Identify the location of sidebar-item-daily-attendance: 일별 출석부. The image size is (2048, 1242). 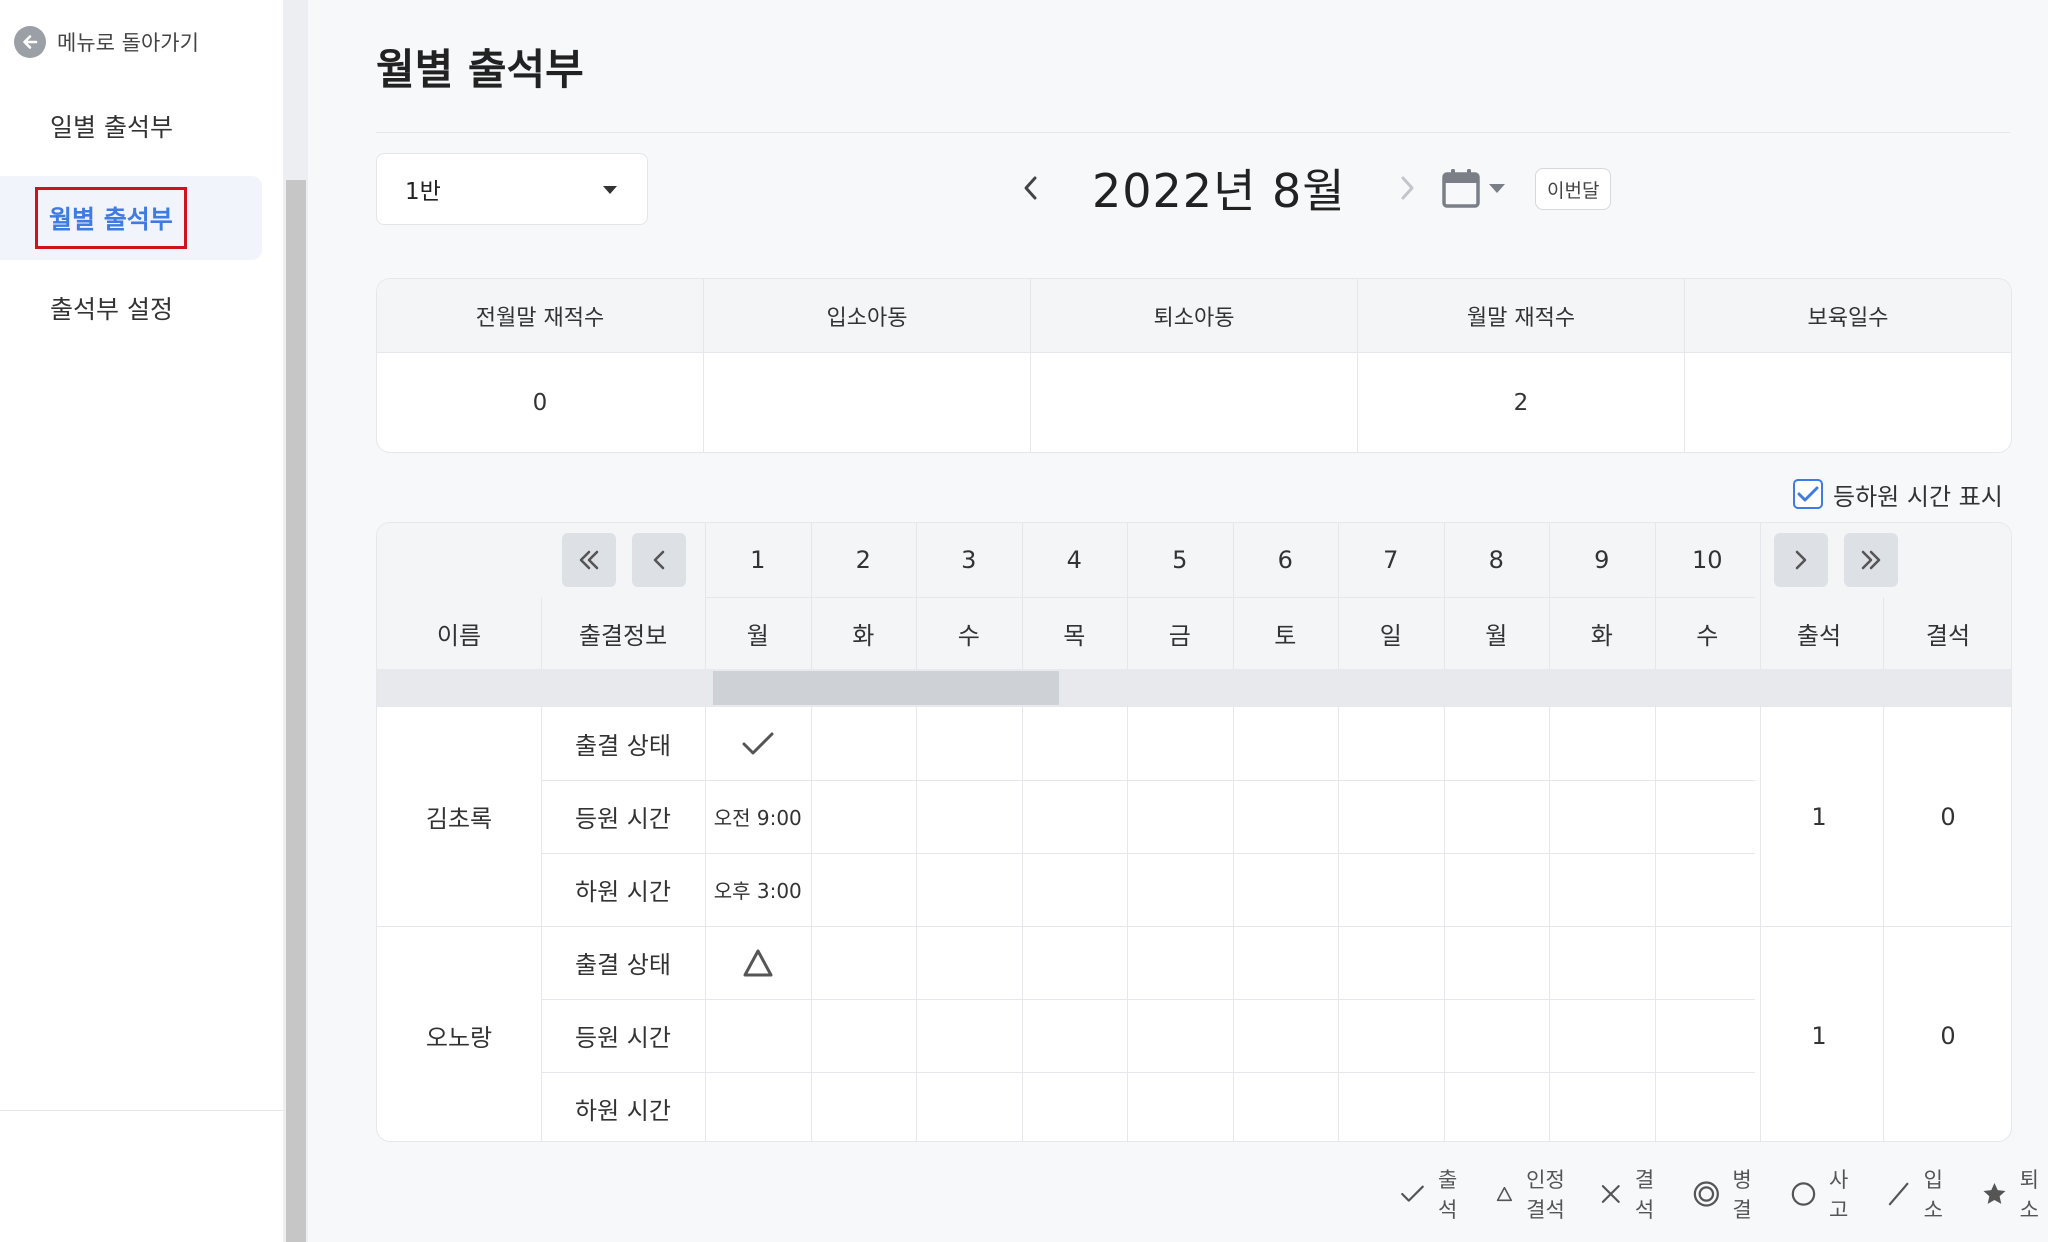
(131, 126).